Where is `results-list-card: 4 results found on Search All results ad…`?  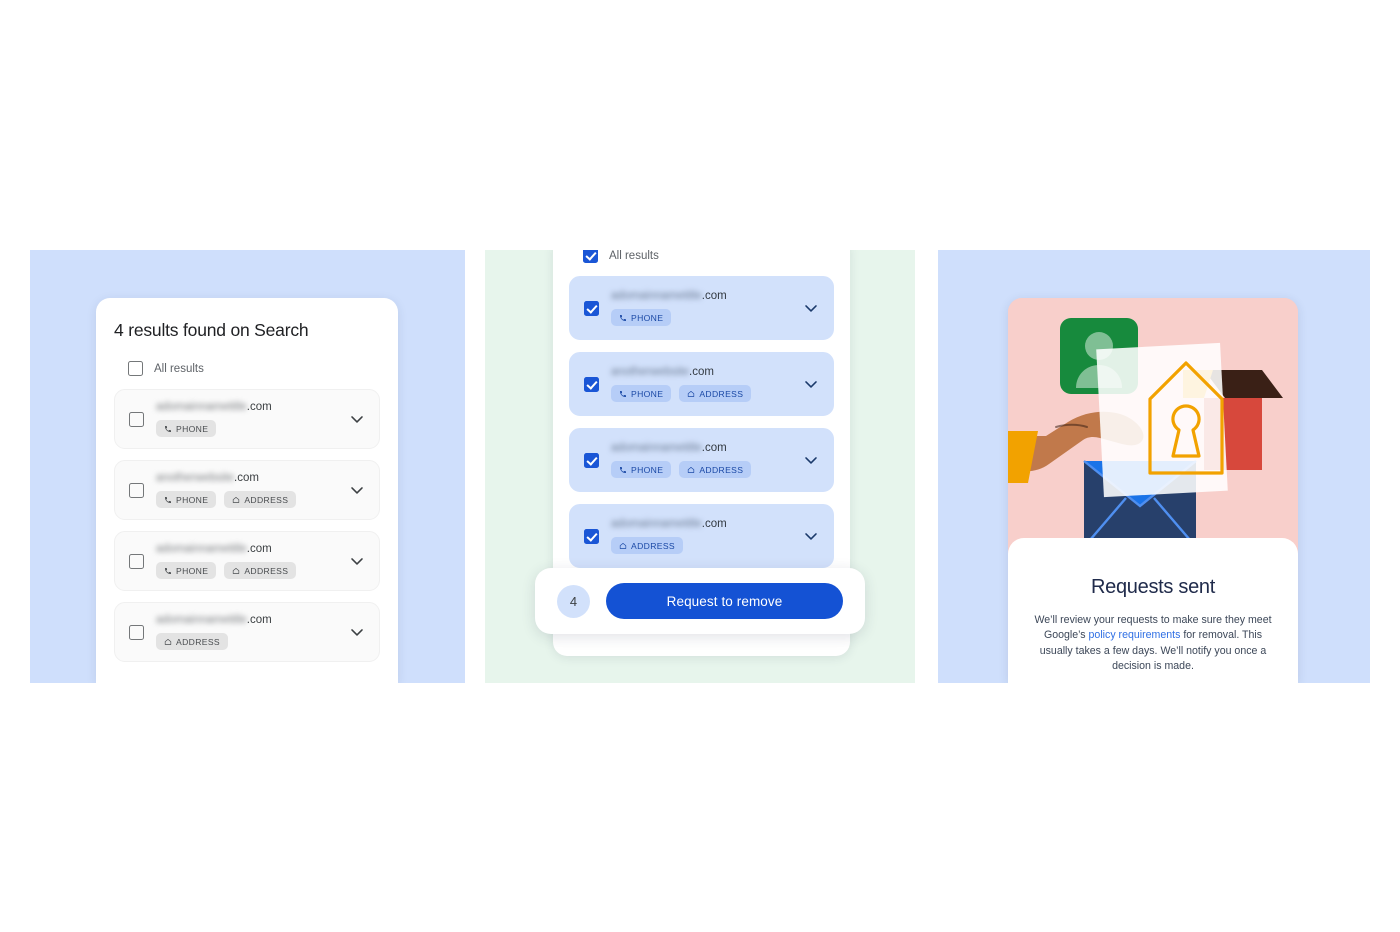
results-list-card: 4 results found on Search All results ad… is located at coordinates (247, 490).